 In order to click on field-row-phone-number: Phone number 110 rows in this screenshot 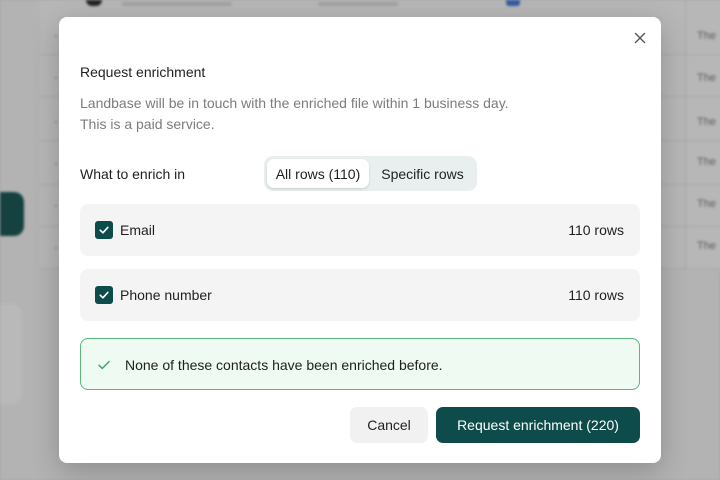, I will do `click(360, 295)`.